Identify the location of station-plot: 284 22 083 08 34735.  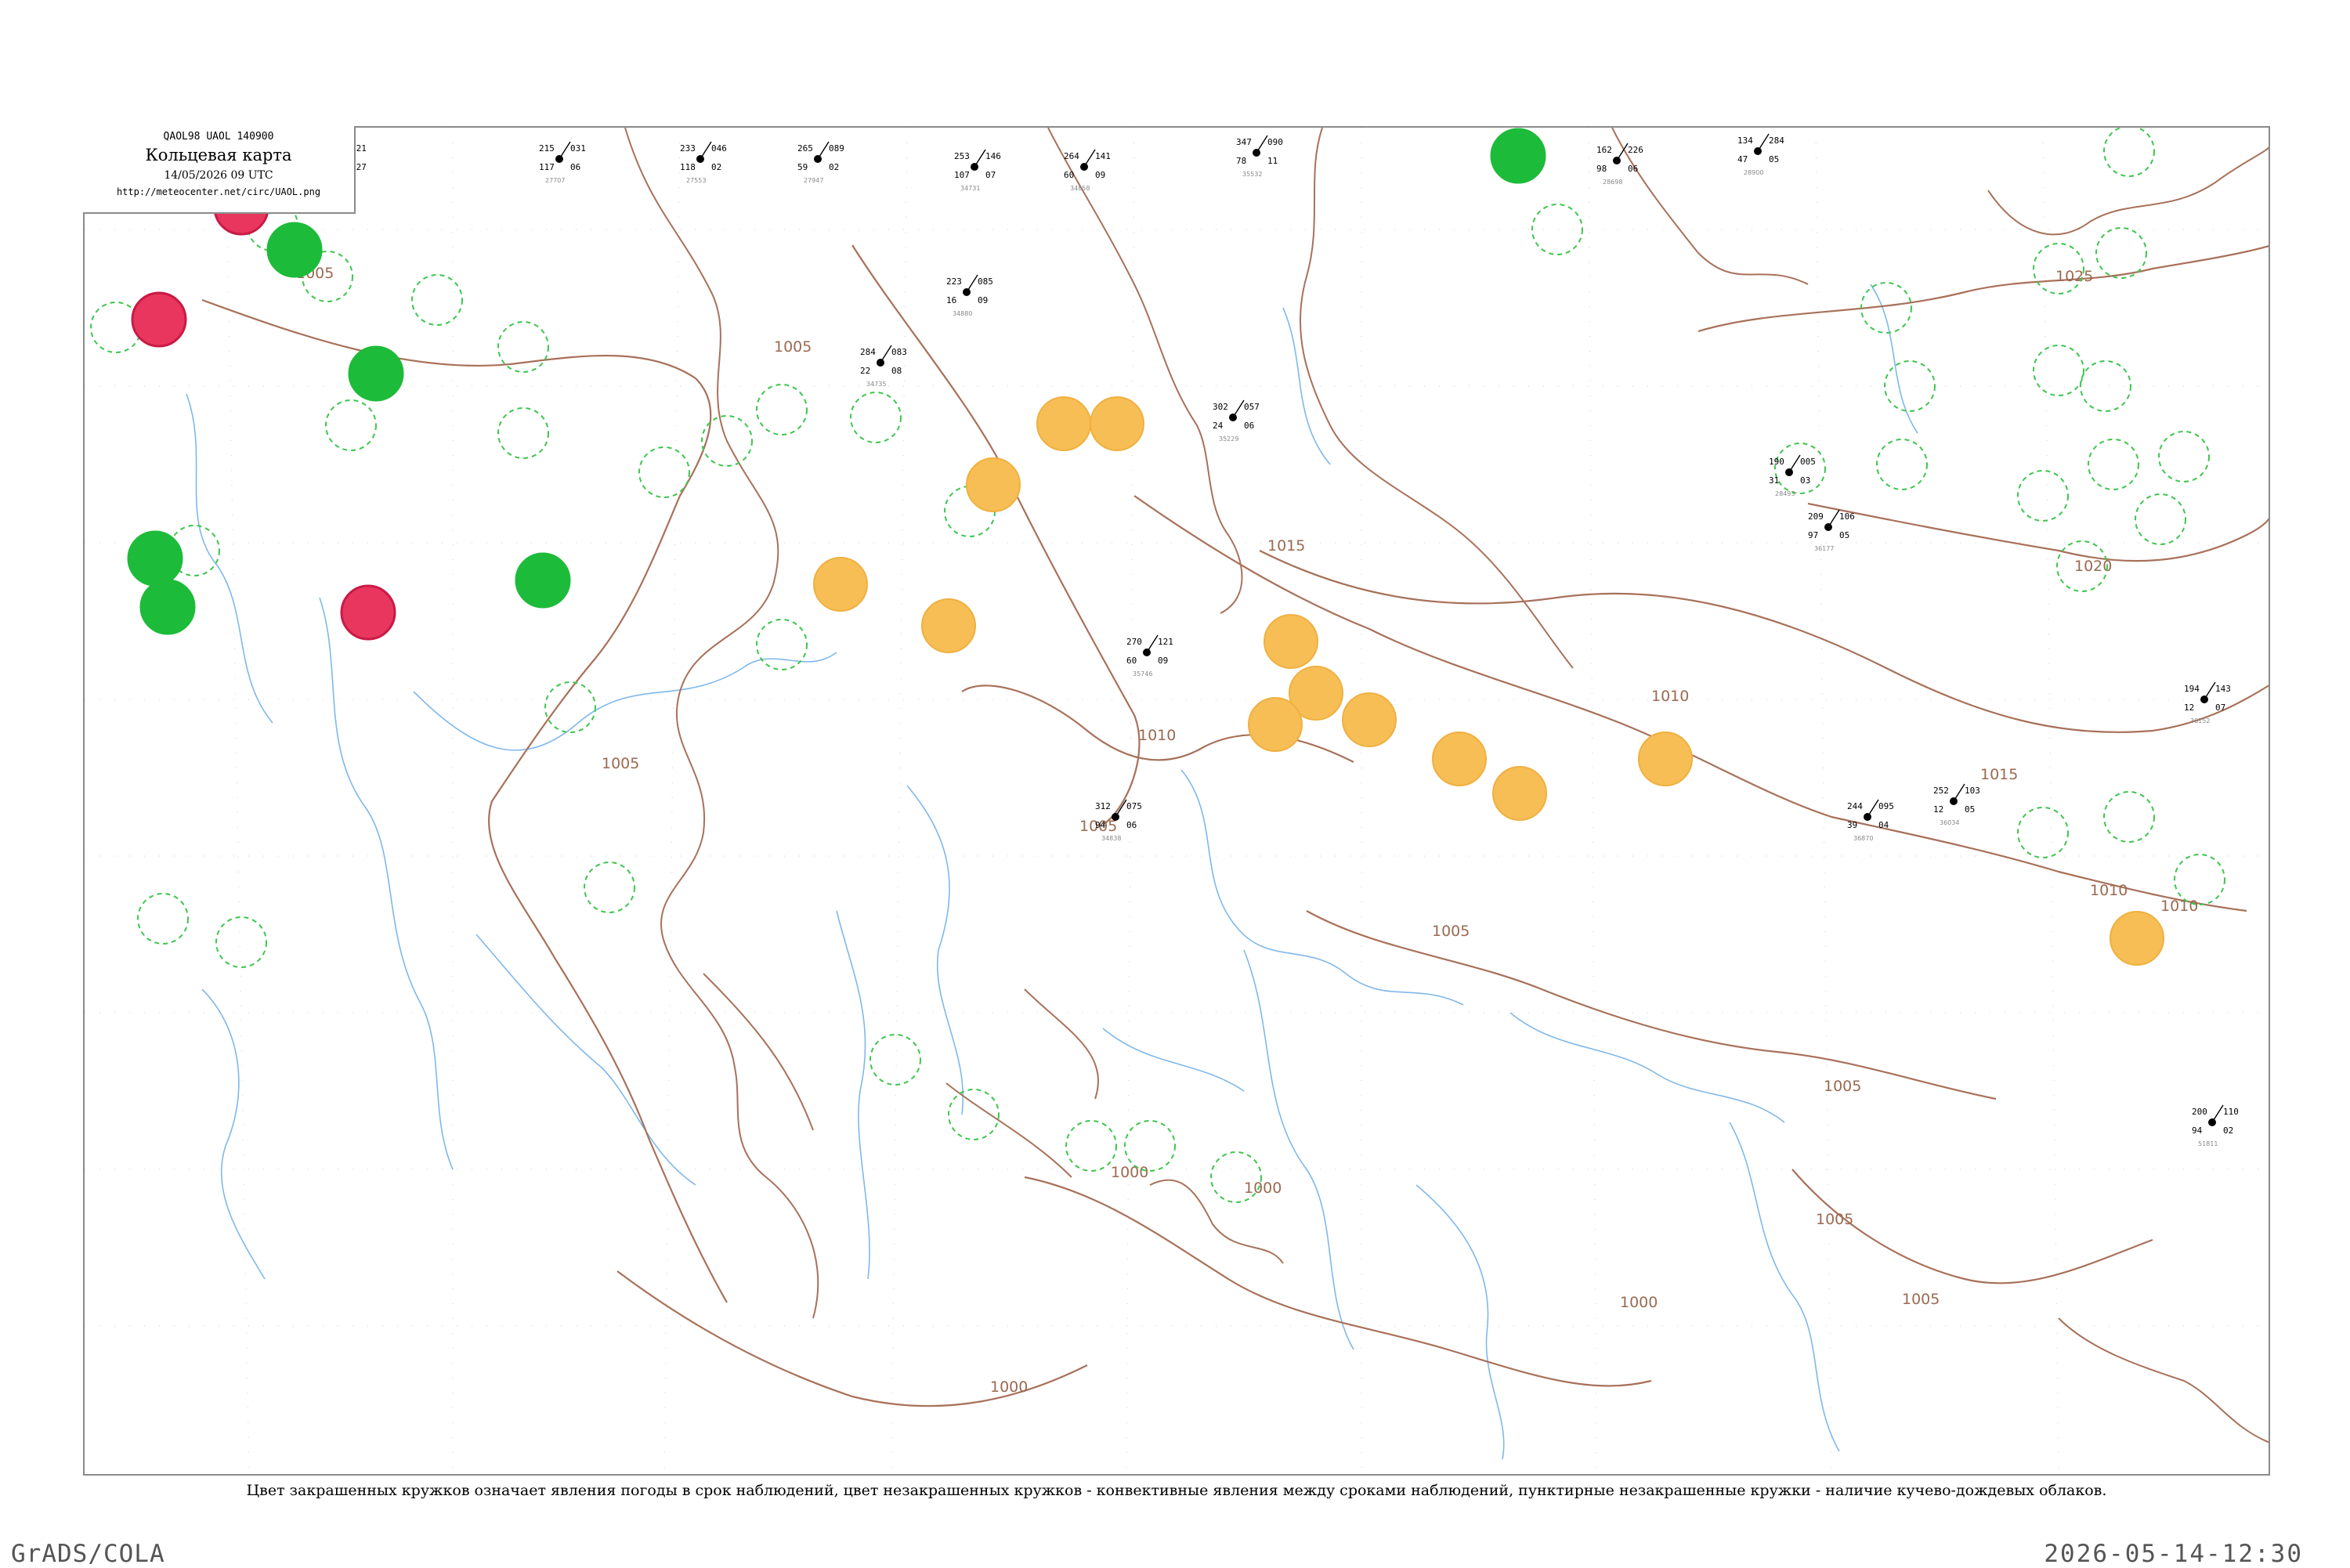
(884, 366).